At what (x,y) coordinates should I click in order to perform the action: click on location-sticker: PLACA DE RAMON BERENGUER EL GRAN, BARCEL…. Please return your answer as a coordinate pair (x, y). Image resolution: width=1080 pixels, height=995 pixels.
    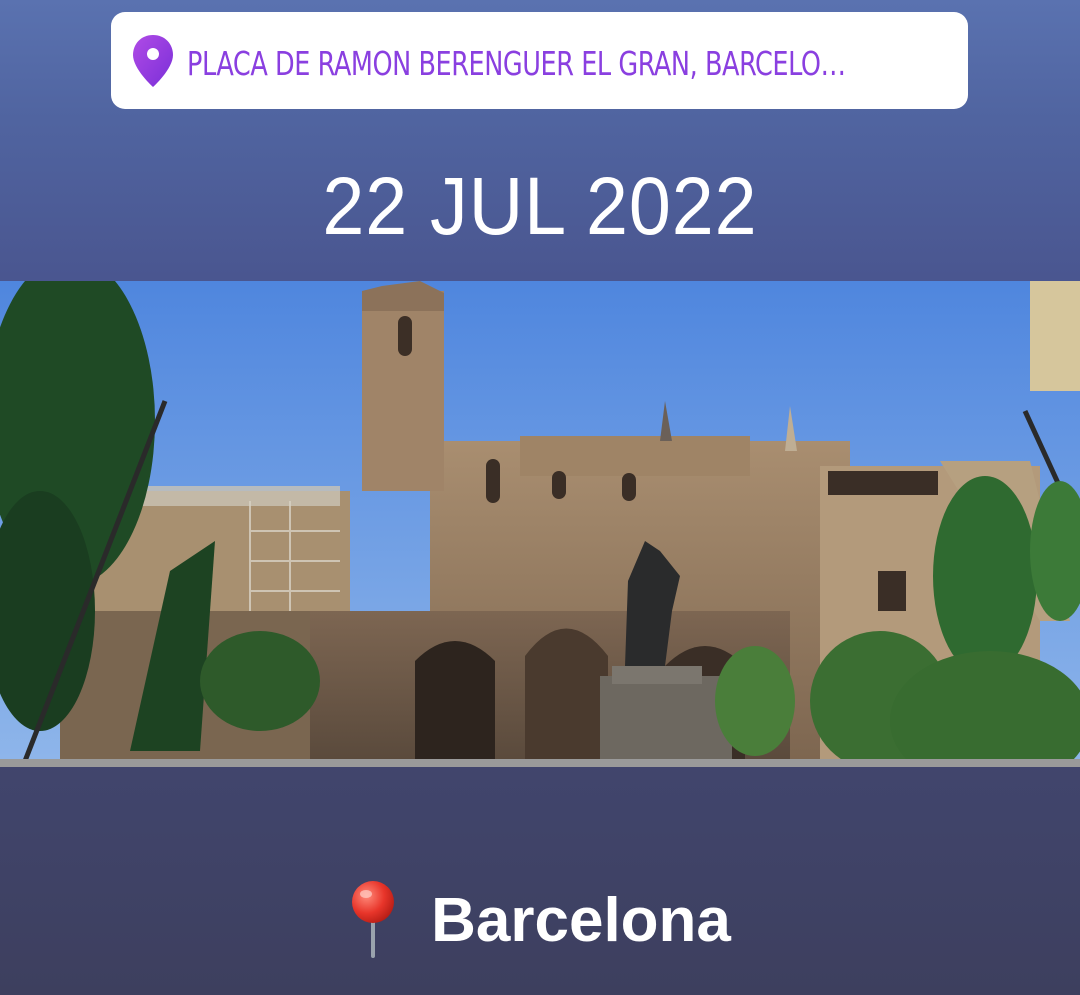
    Looking at the image, I should click on (539, 60).